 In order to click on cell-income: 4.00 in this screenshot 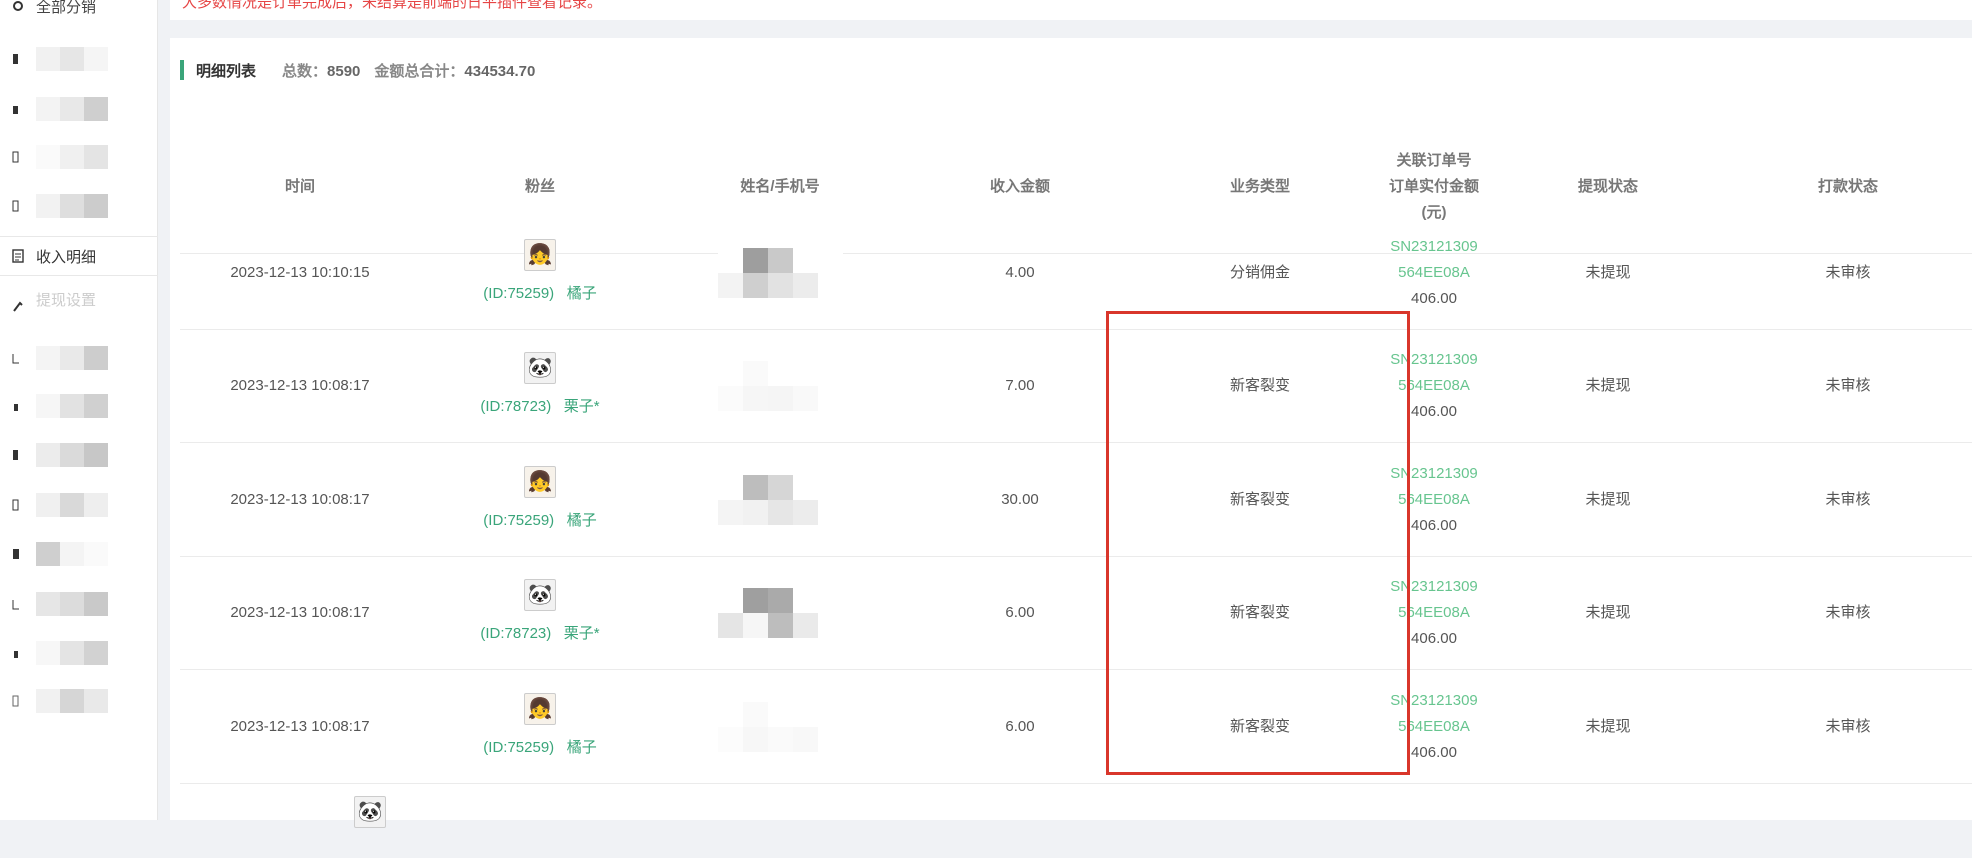, I will do `click(1020, 272)`.